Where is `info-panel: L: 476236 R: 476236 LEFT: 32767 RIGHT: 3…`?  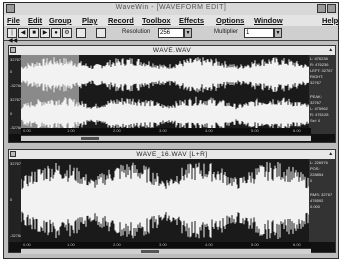
info-panel: L: 476236 R: 476236 LEFT: 32767 RIGHT: 3… is located at coordinates (322, 94).